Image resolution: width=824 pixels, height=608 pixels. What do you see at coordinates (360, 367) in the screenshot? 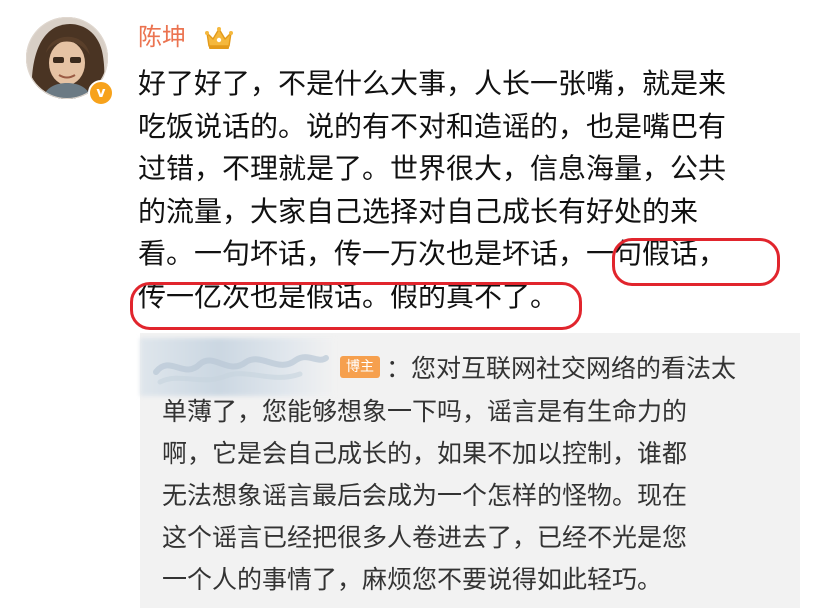
I see `op-badge: 博主` at bounding box center [360, 367].